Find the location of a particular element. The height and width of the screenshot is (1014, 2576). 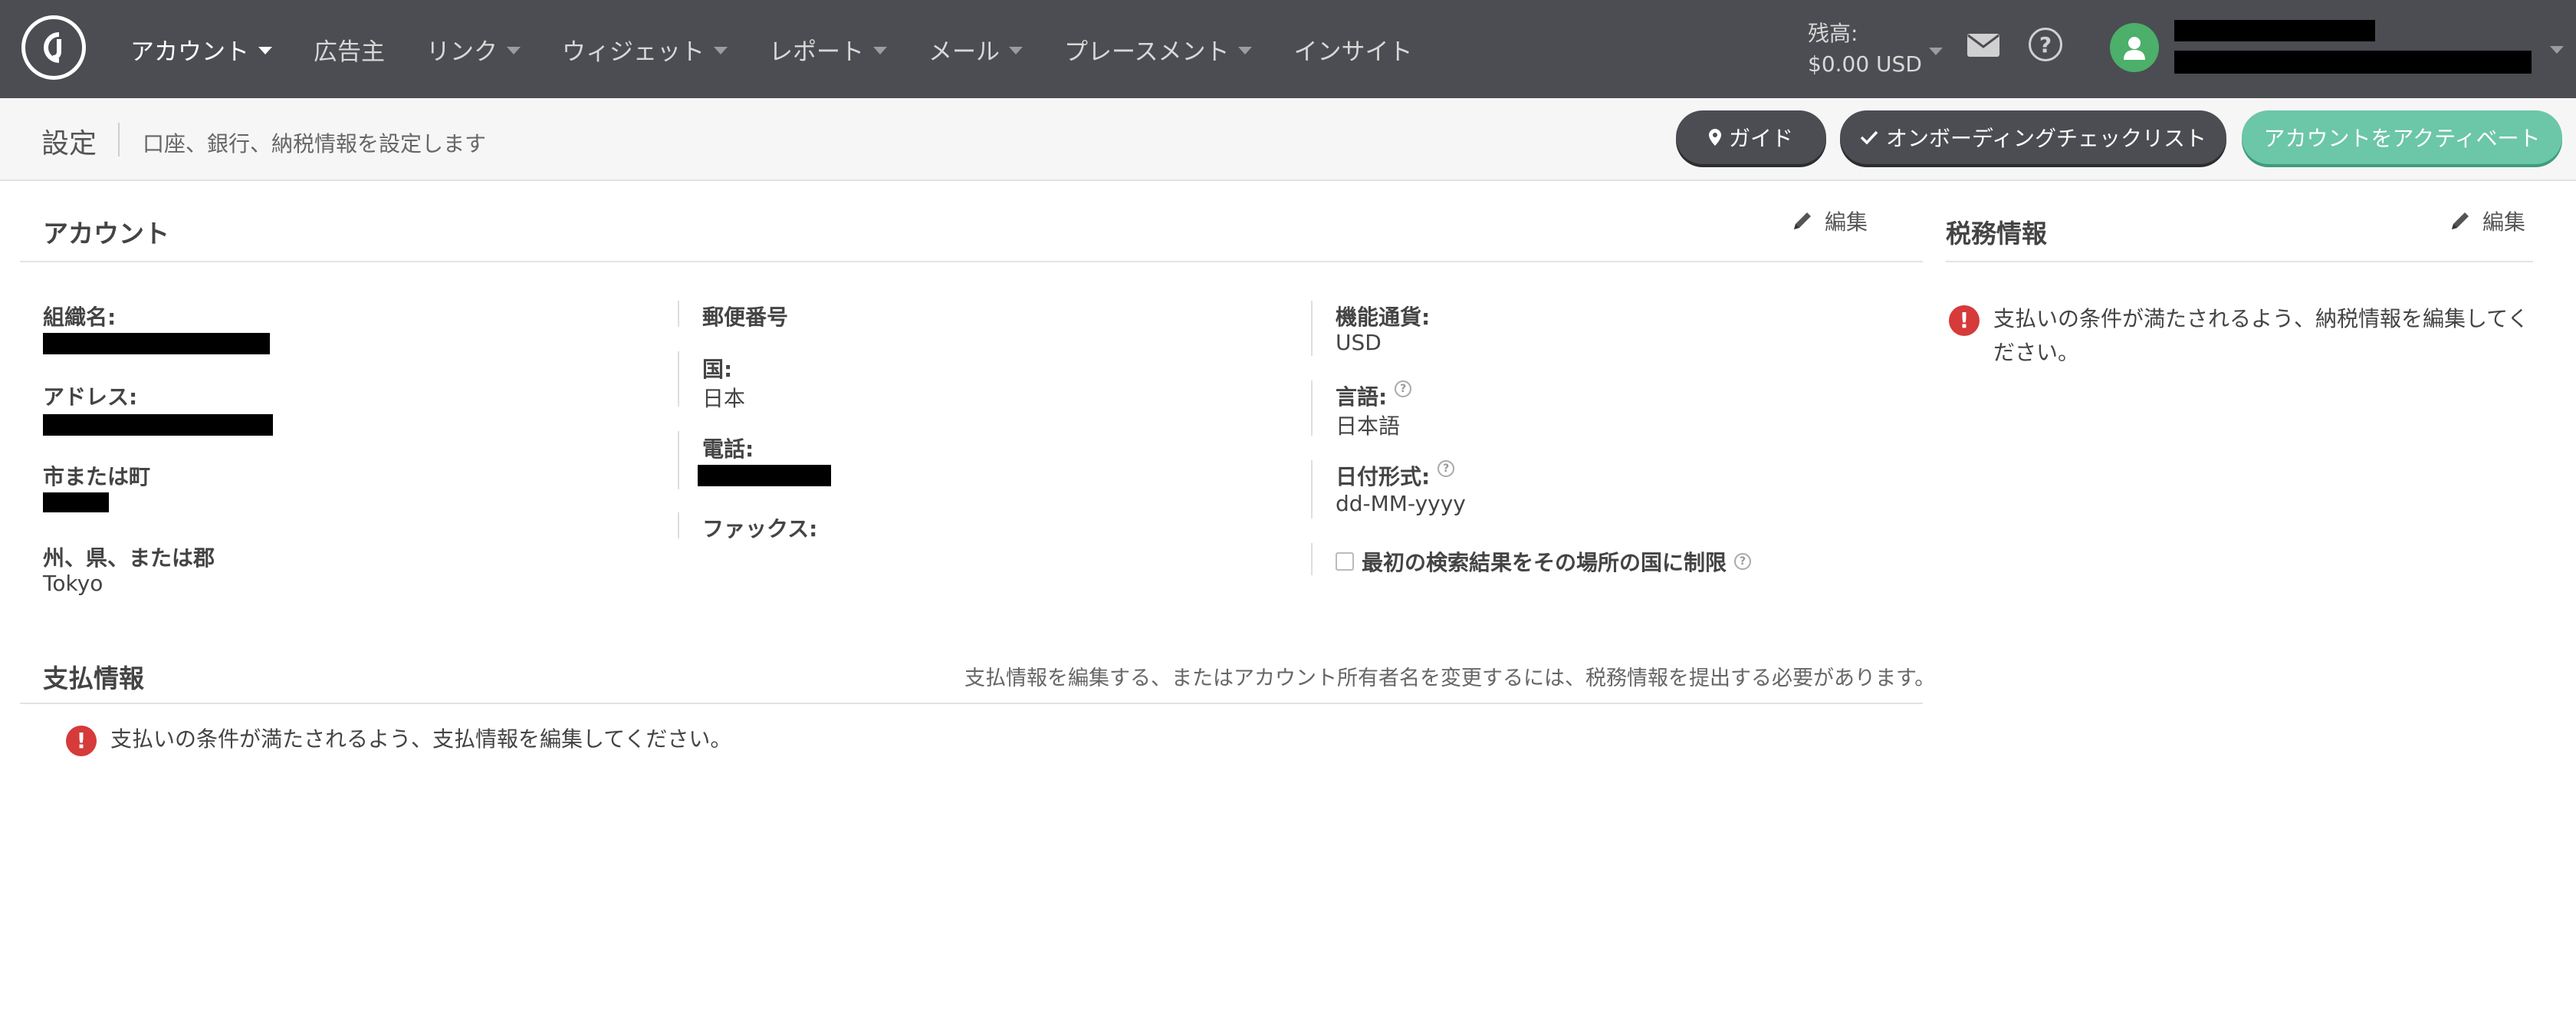

tax-alert: ! 支払いの条件が満たされるよう、納税情報を編集してください。 is located at coordinates (2240, 336).